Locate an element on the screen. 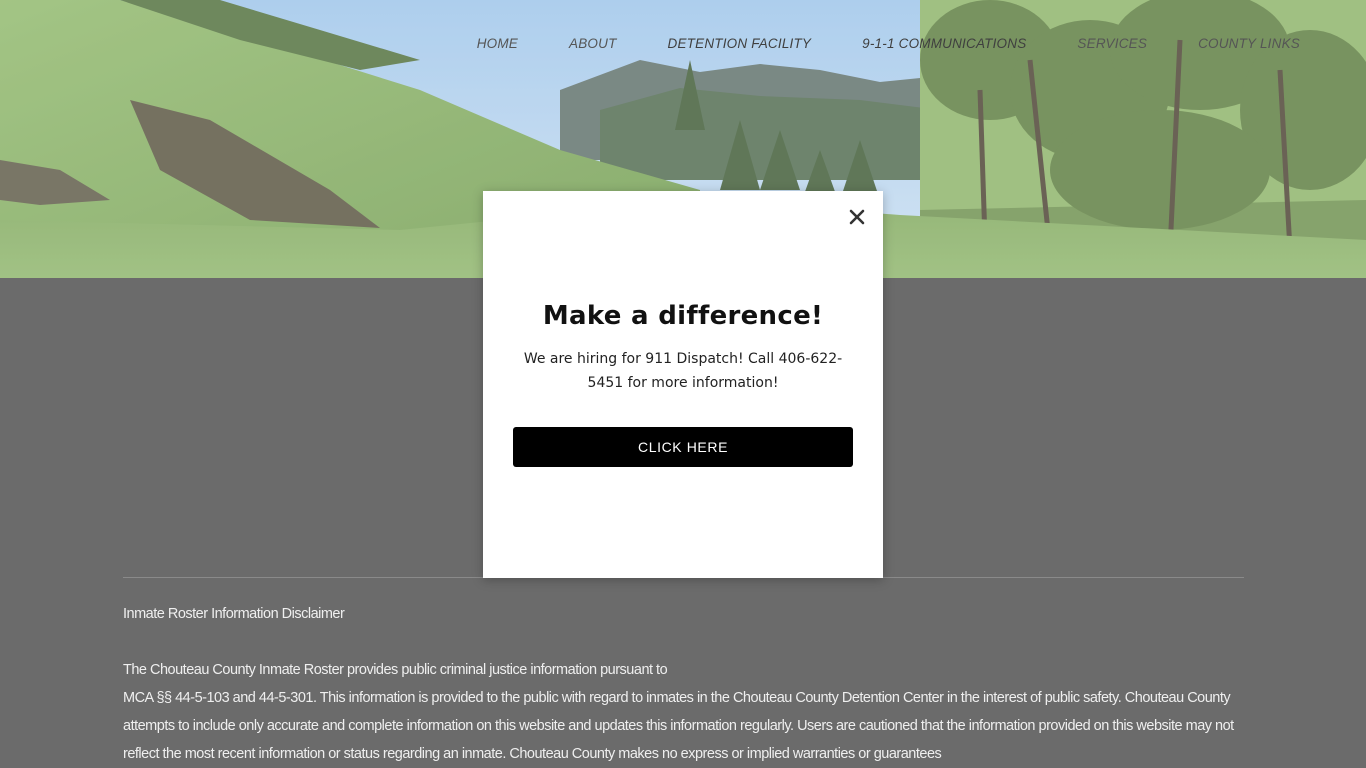 The image size is (1366, 768). nav-item-services: SERVICES is located at coordinates (1112, 43).